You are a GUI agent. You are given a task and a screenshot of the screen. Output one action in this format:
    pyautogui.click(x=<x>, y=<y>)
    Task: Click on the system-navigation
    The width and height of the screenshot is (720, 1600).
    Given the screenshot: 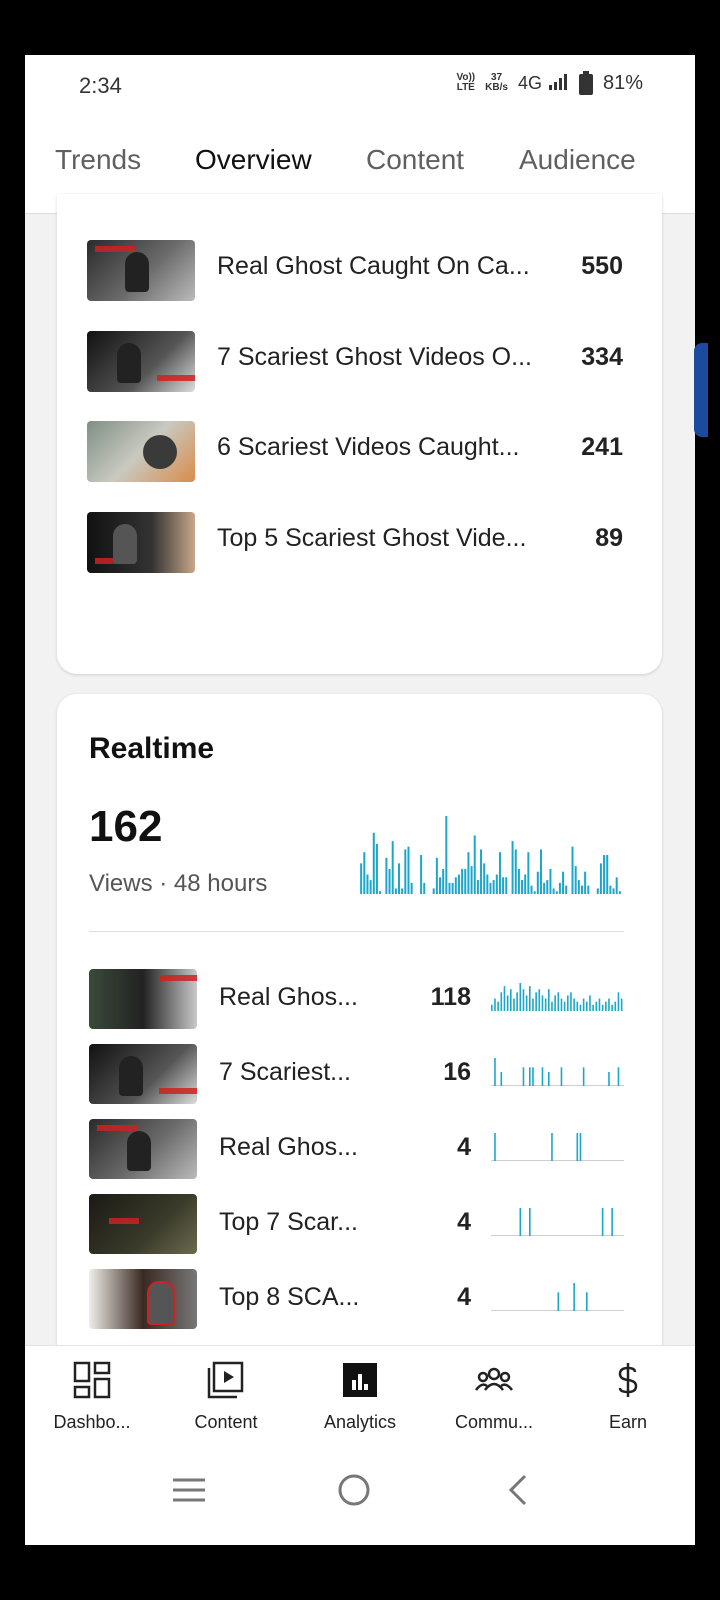 What is the action you would take?
    pyautogui.click(x=360, y=1495)
    